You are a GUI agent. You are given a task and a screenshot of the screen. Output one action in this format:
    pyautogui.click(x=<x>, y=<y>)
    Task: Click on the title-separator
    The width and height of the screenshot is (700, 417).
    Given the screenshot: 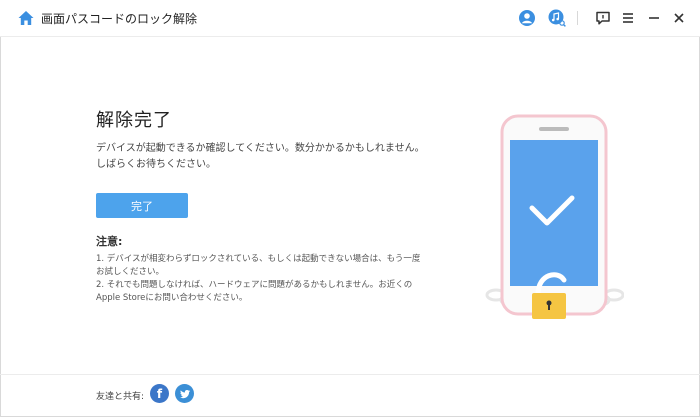 What is the action you would take?
    pyautogui.click(x=577, y=18)
    